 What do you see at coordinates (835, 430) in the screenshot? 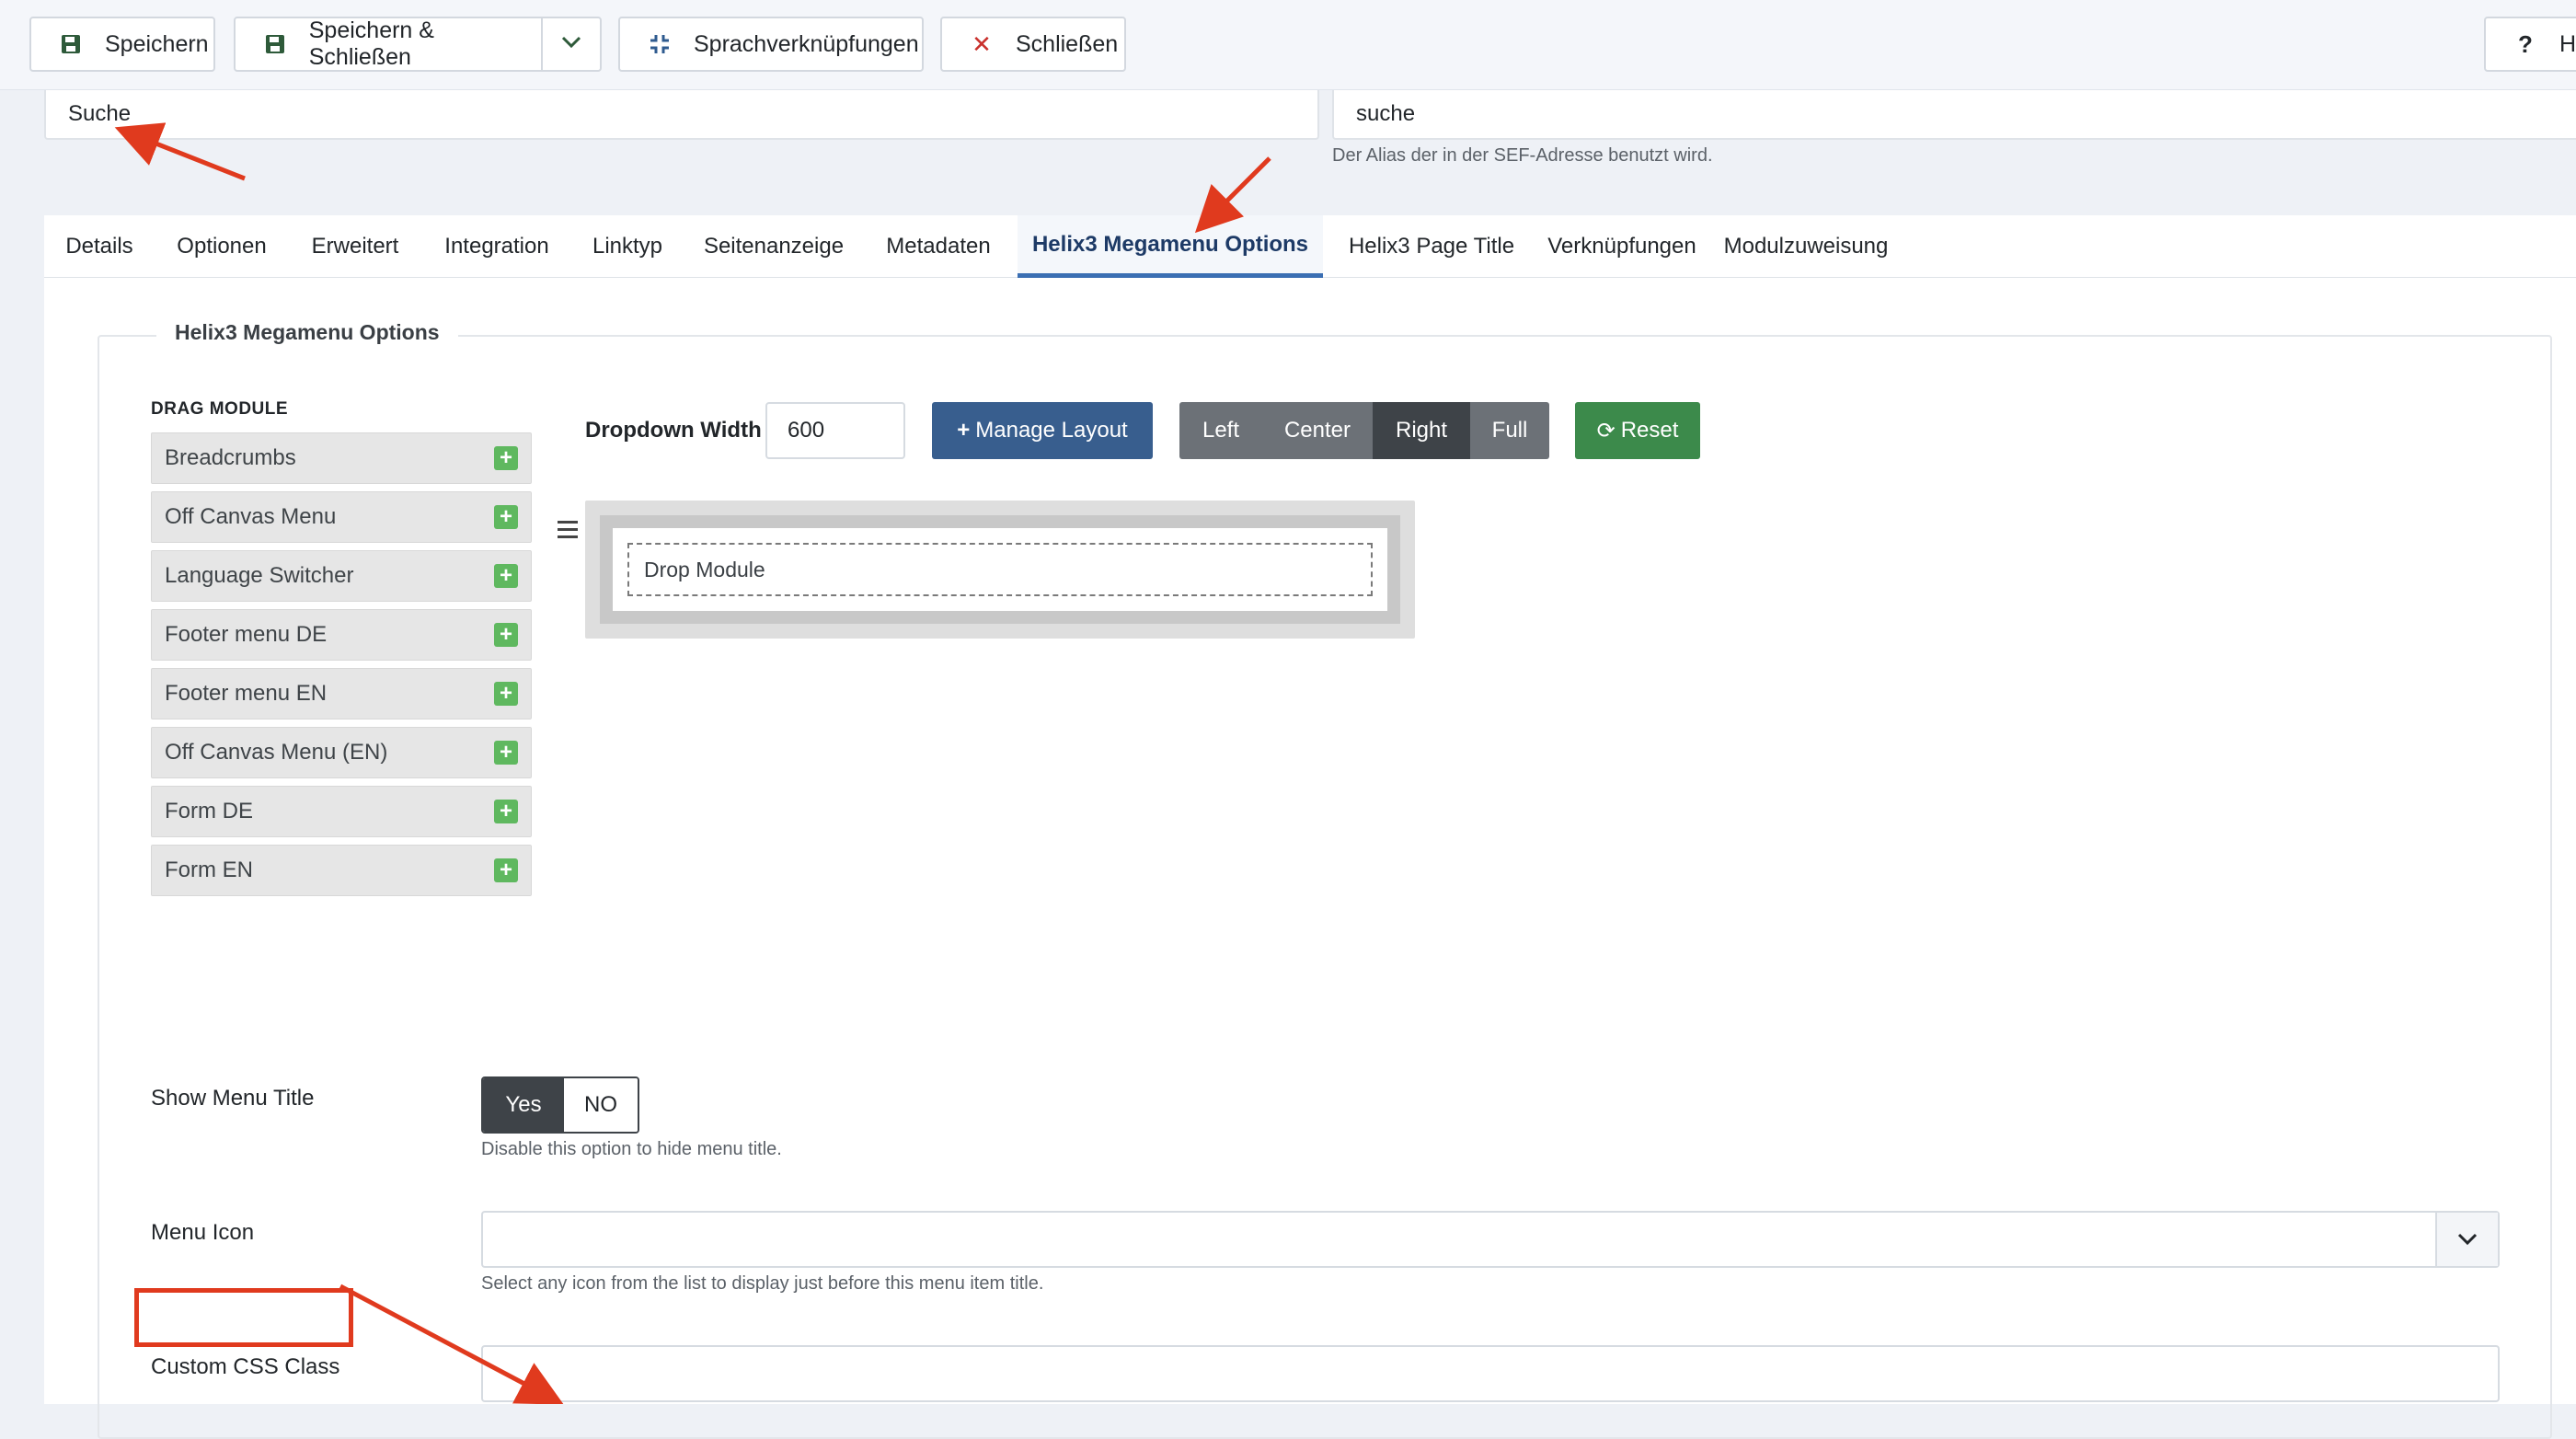
I see `dropdown-width-input: 600` at bounding box center [835, 430].